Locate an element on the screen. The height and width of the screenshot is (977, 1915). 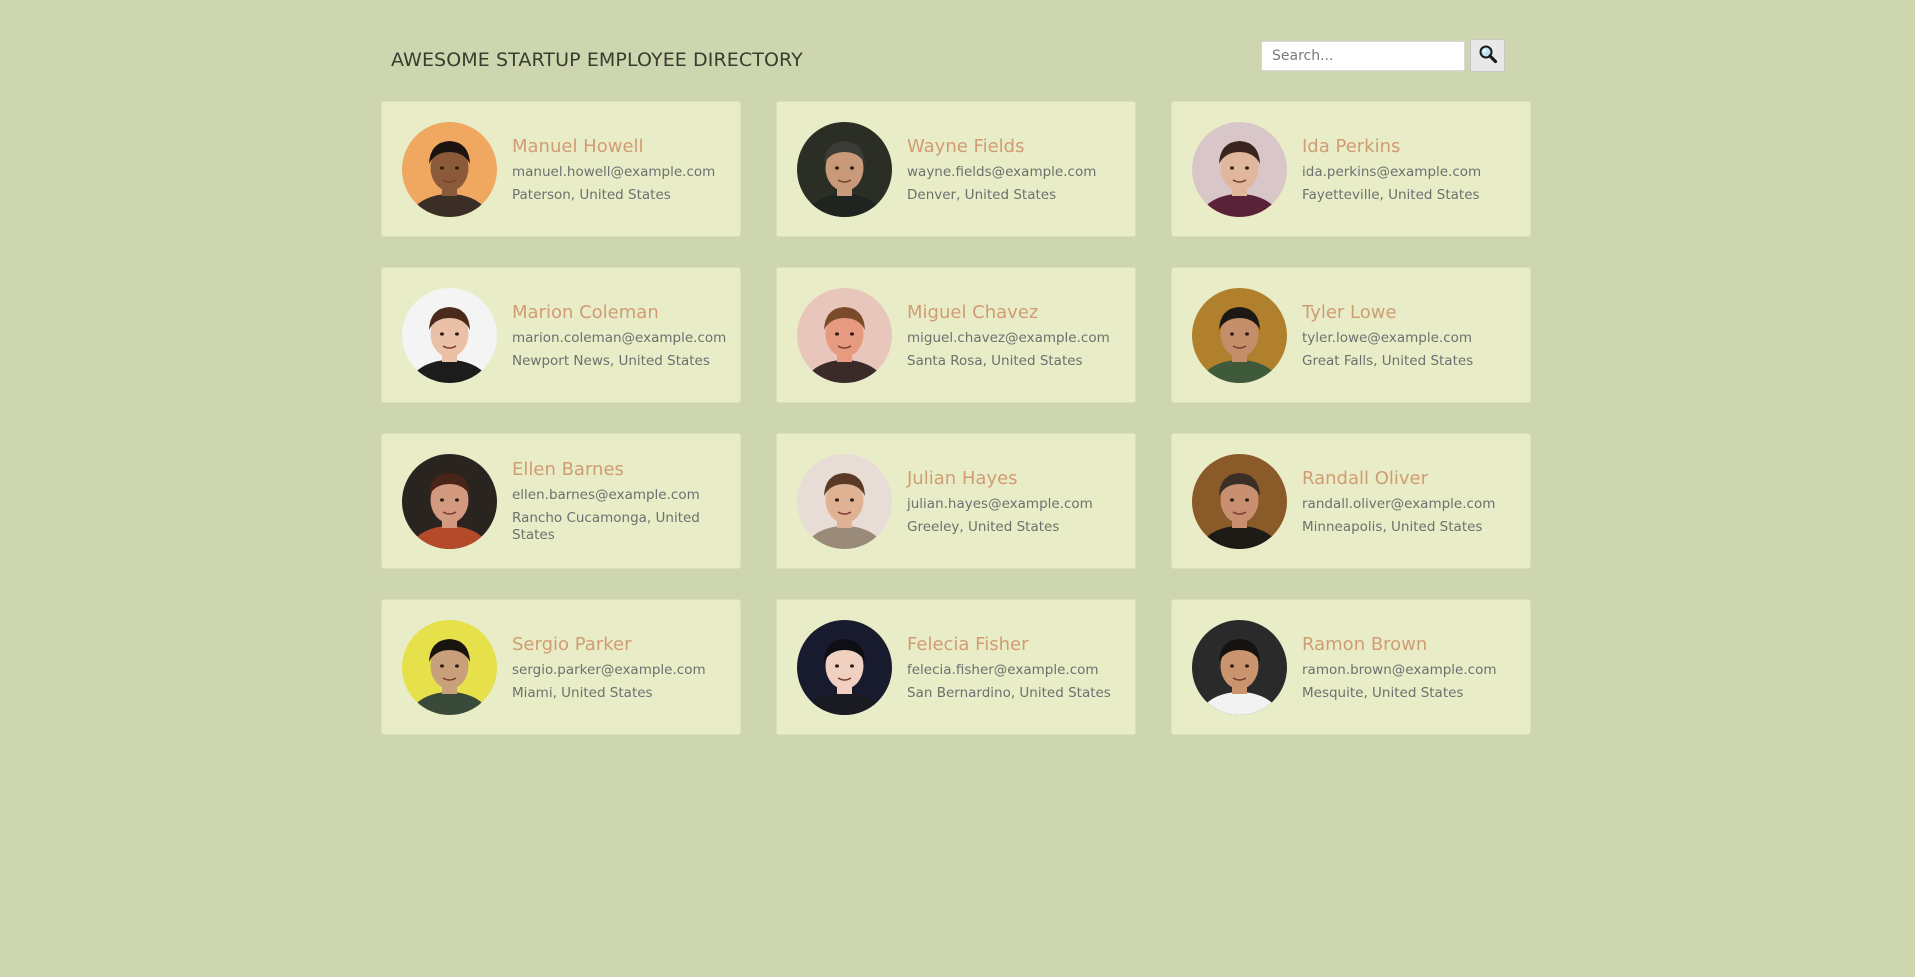
magnifying-glass-icon is located at coordinates (1488, 55).